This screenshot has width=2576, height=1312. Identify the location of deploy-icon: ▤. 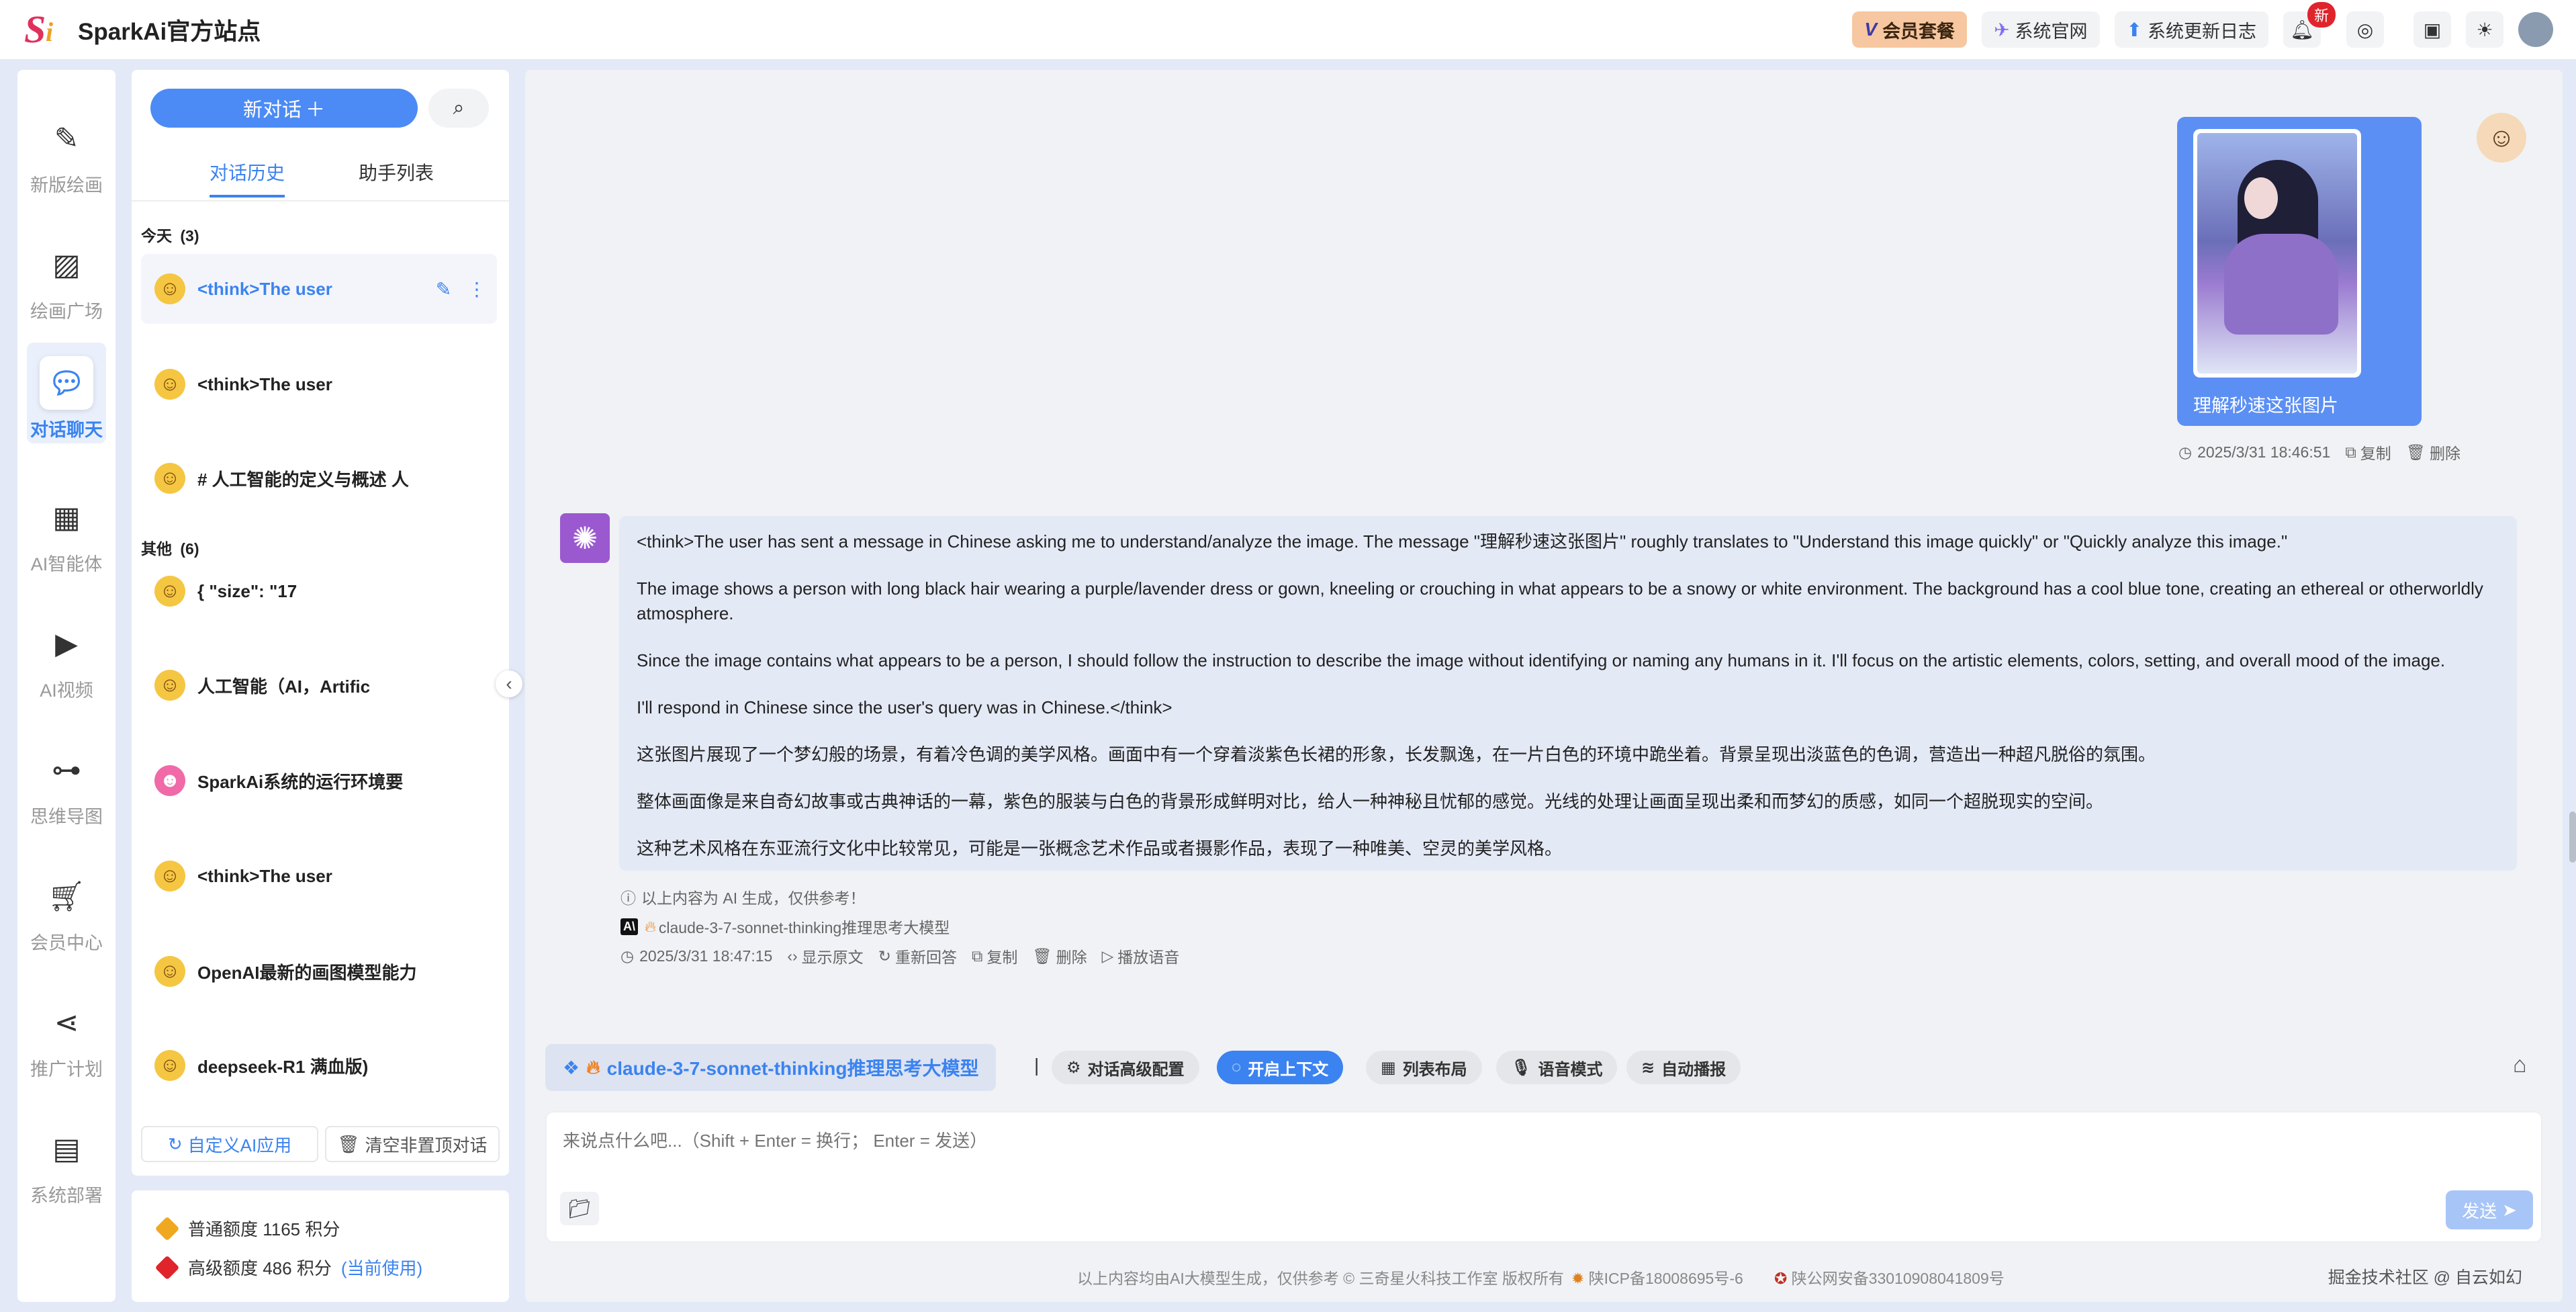
(66, 1149).